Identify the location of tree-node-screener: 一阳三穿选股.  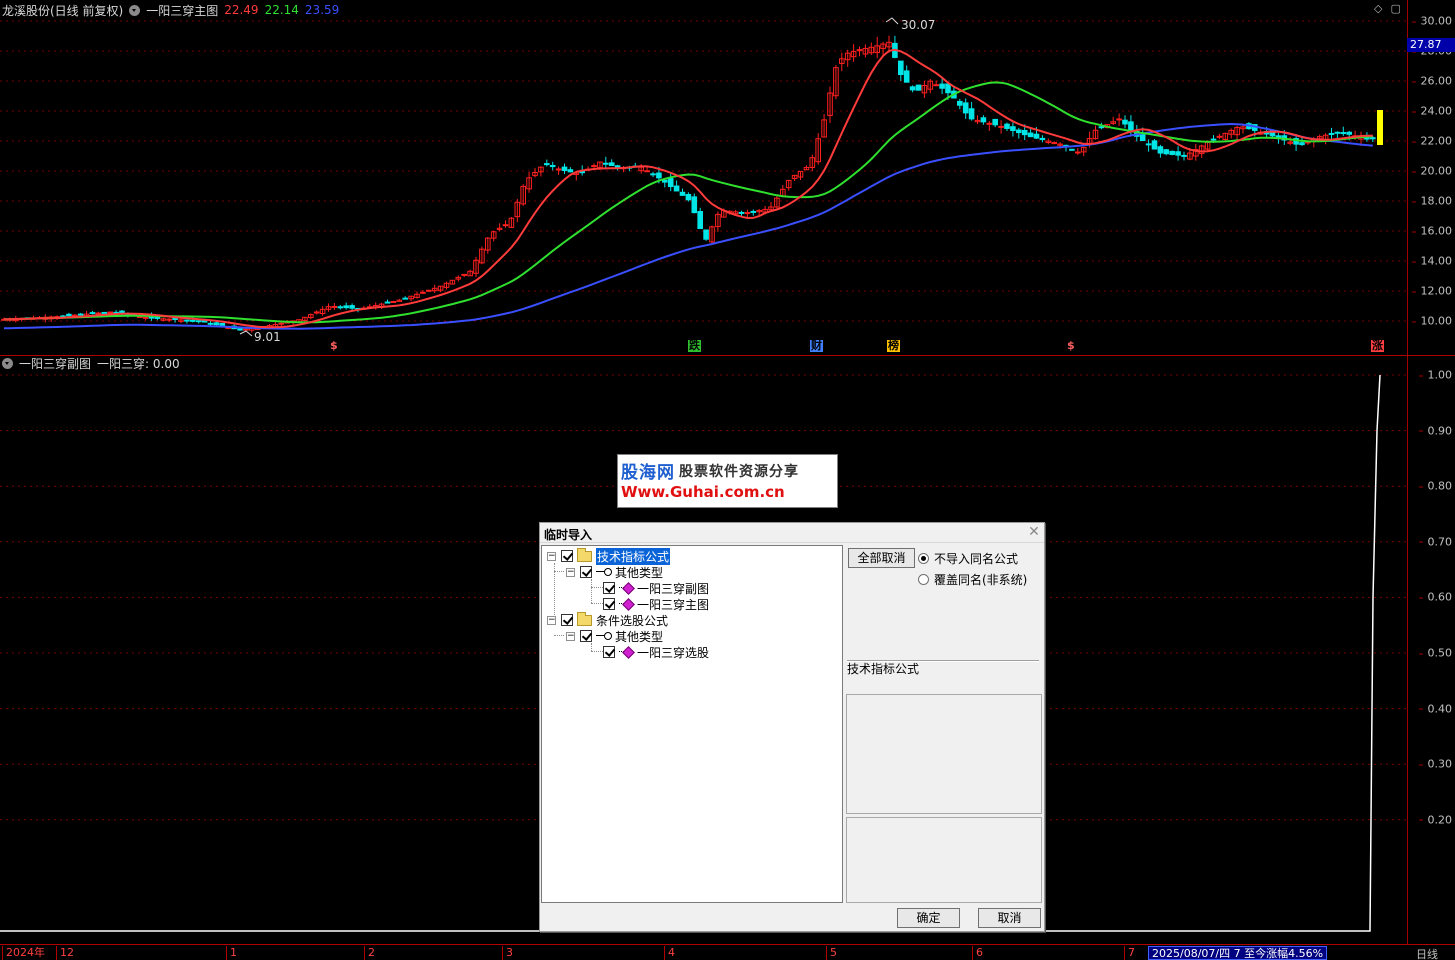
(656, 652).